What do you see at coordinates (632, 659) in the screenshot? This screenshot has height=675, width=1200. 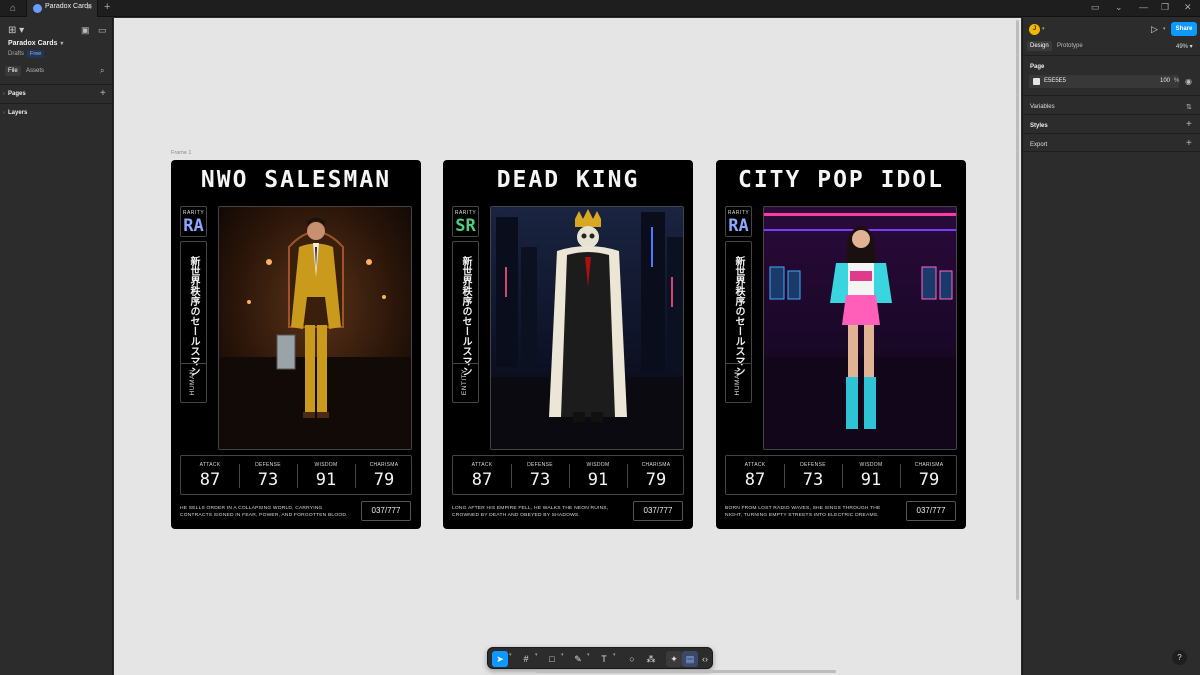 I see `comment-tool-icon: ○` at bounding box center [632, 659].